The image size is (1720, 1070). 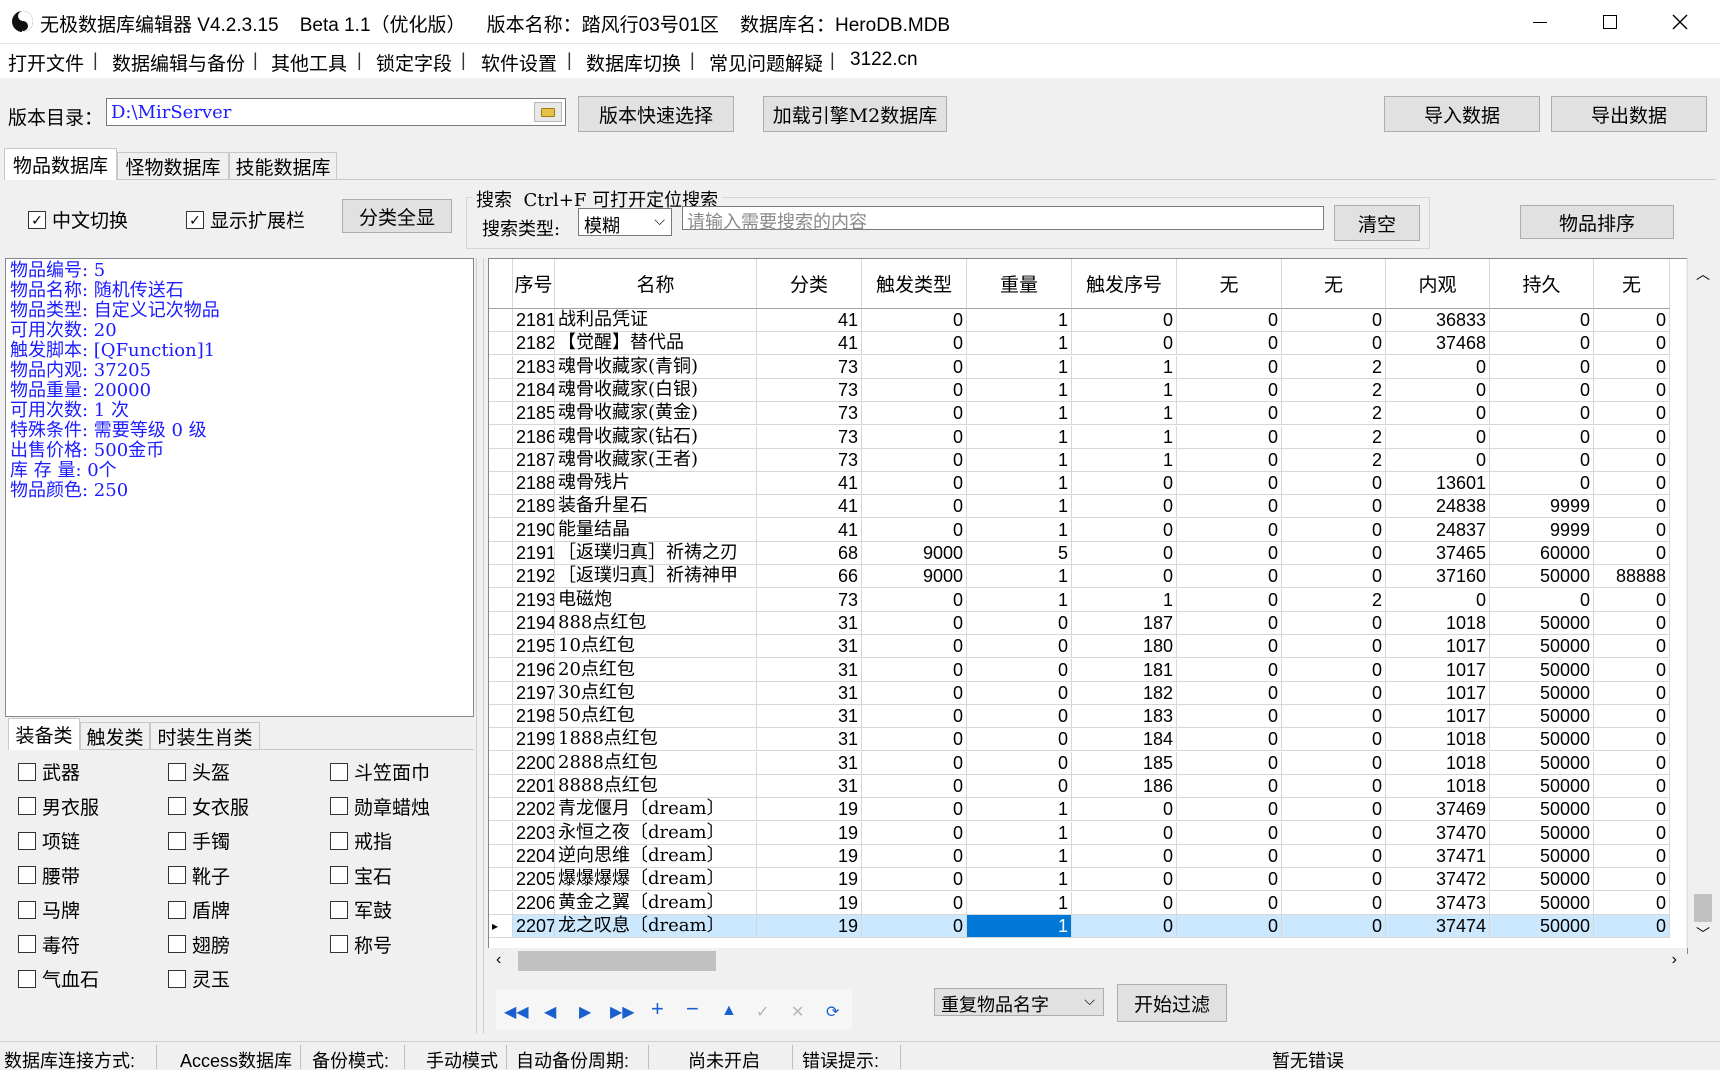 I want to click on table-cell: 60000, so click(x=1542, y=553).